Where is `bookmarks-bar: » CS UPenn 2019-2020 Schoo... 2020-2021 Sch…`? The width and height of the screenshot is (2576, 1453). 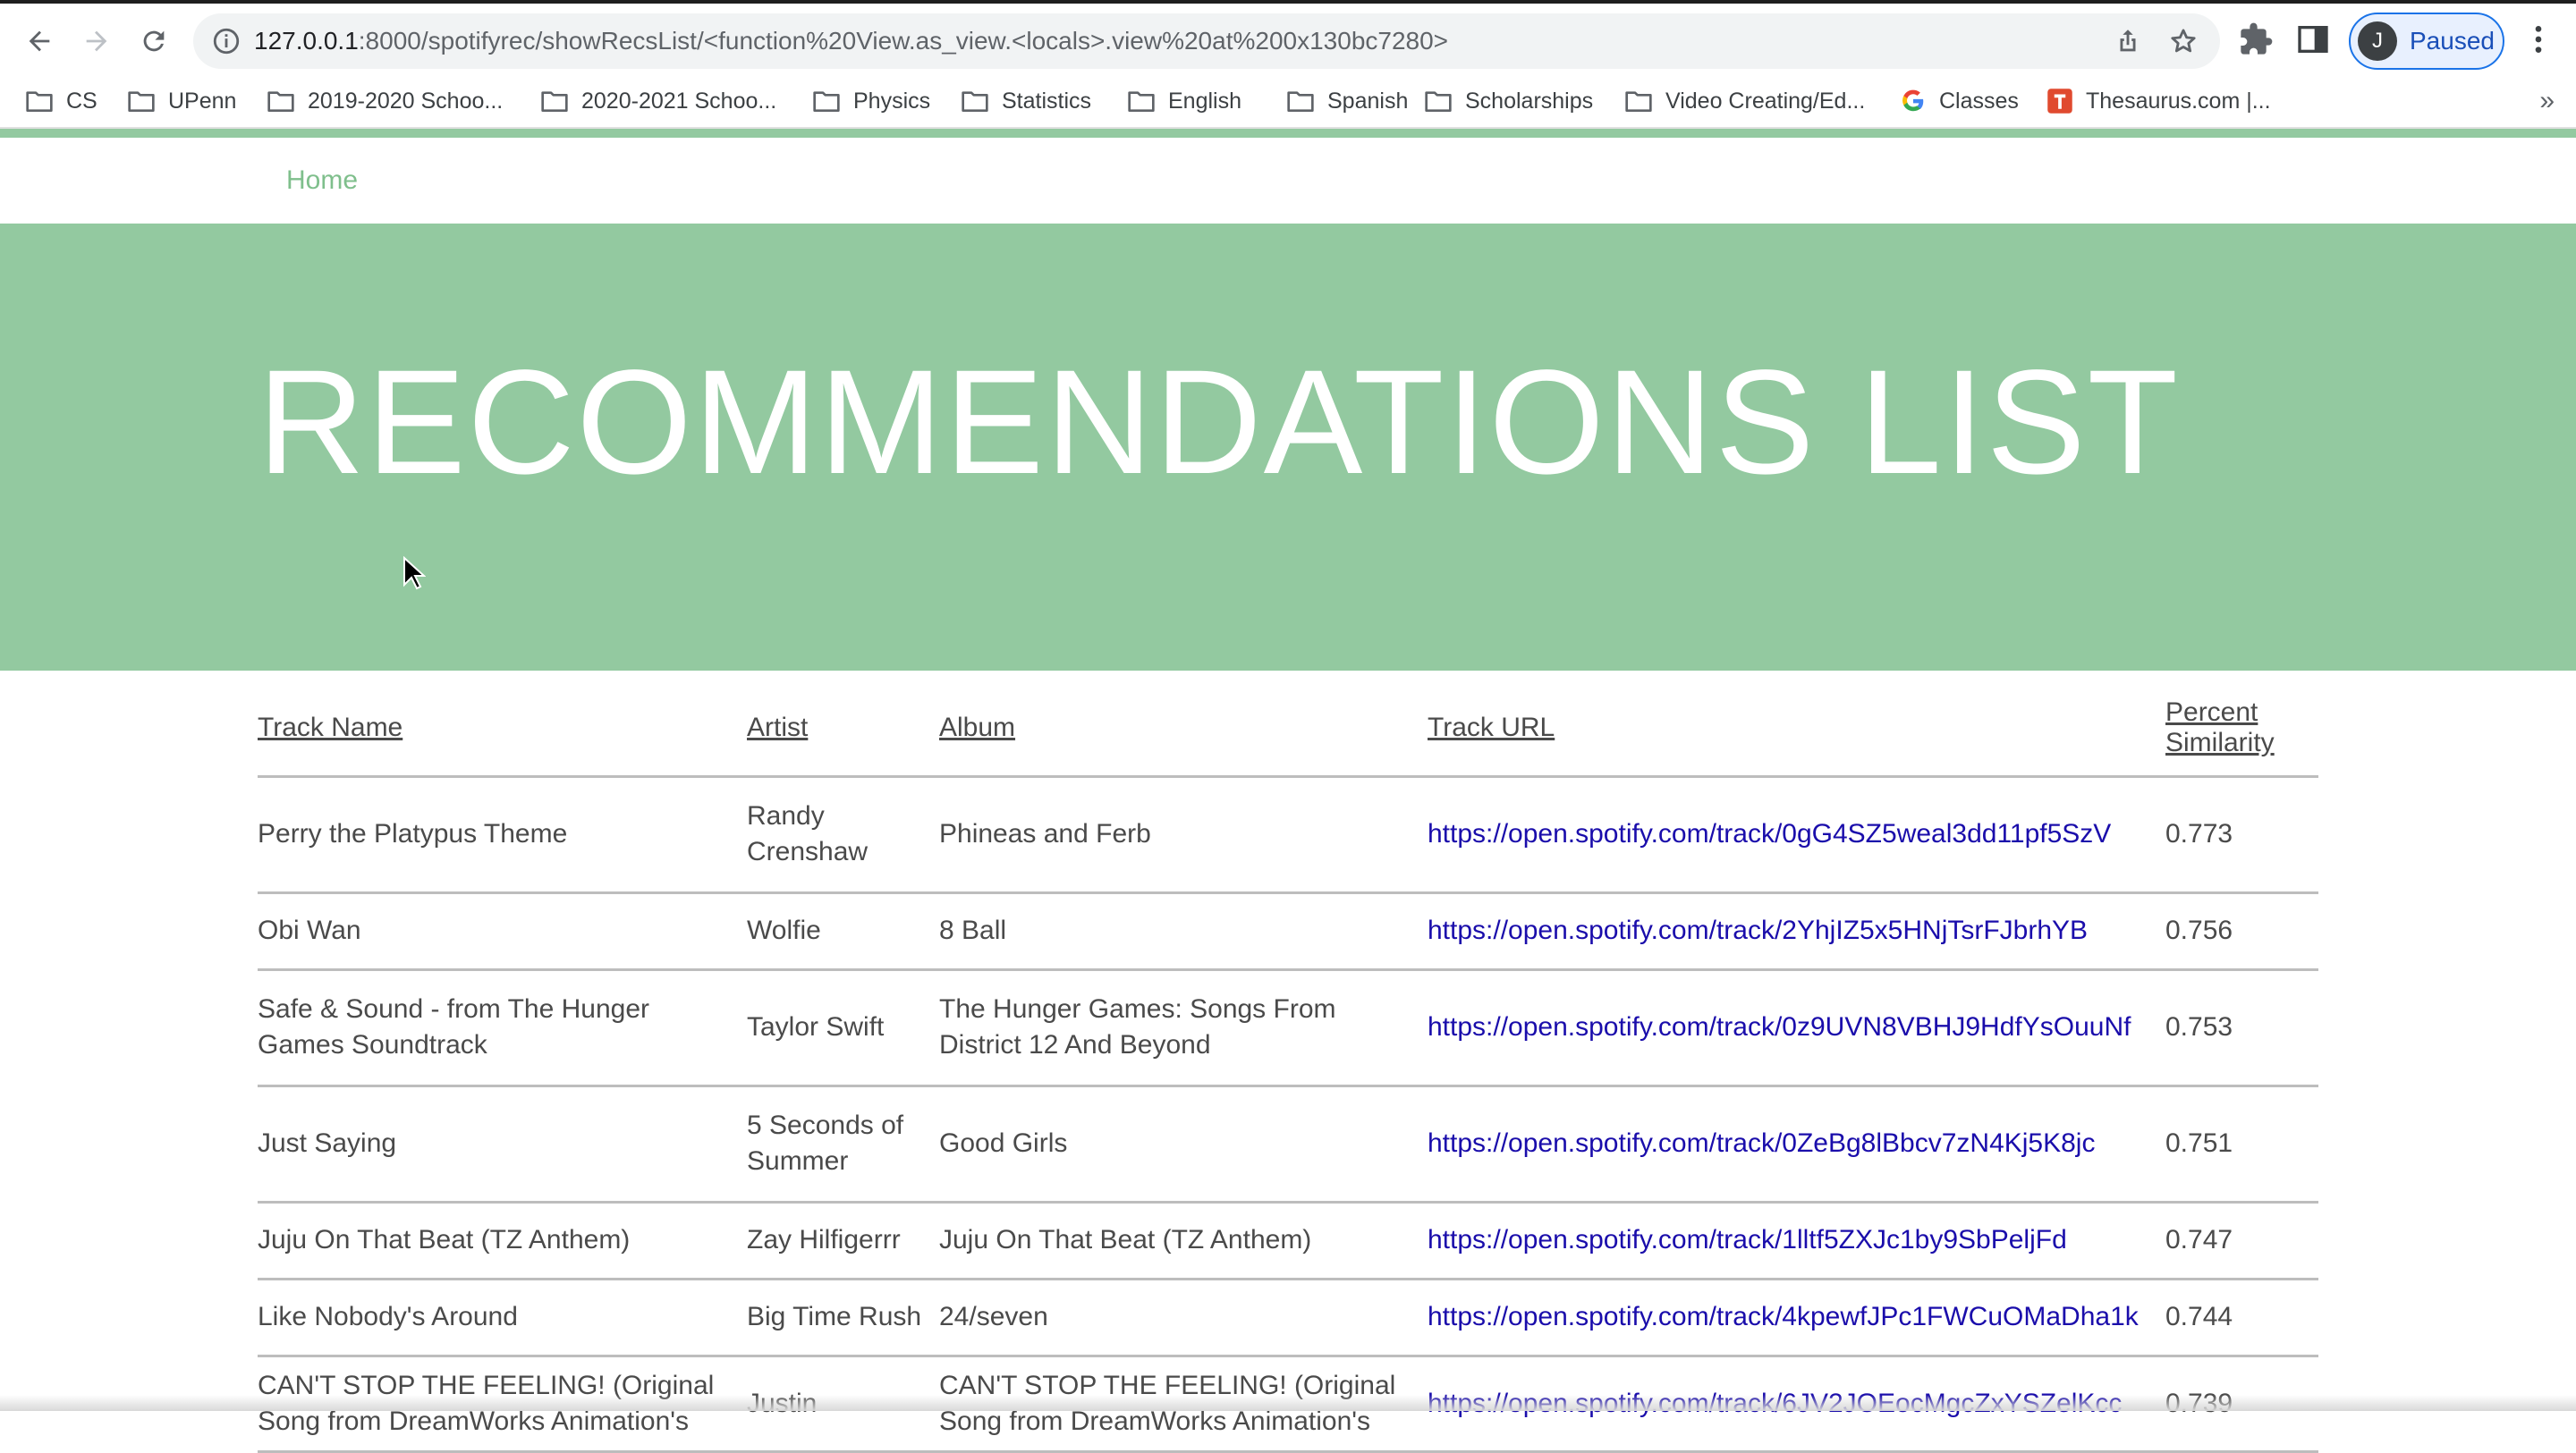 bookmarks-bar: » CS UPenn 2019-2020 Schoo... 2020-2021 Sch… is located at coordinates (1288, 102).